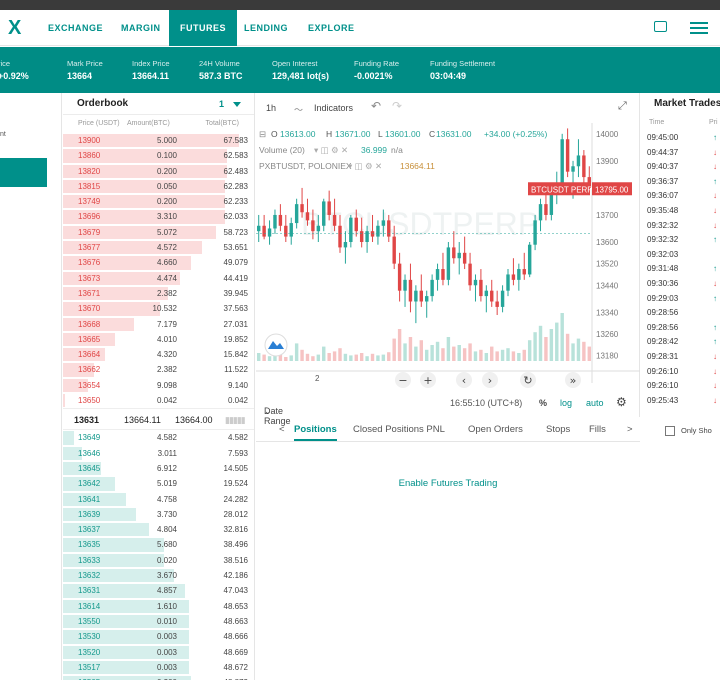  What do you see at coordinates (158, 201) in the screenshot?
I see `orderbook-ask-row: 13749 0.200 62.233` at bounding box center [158, 201].